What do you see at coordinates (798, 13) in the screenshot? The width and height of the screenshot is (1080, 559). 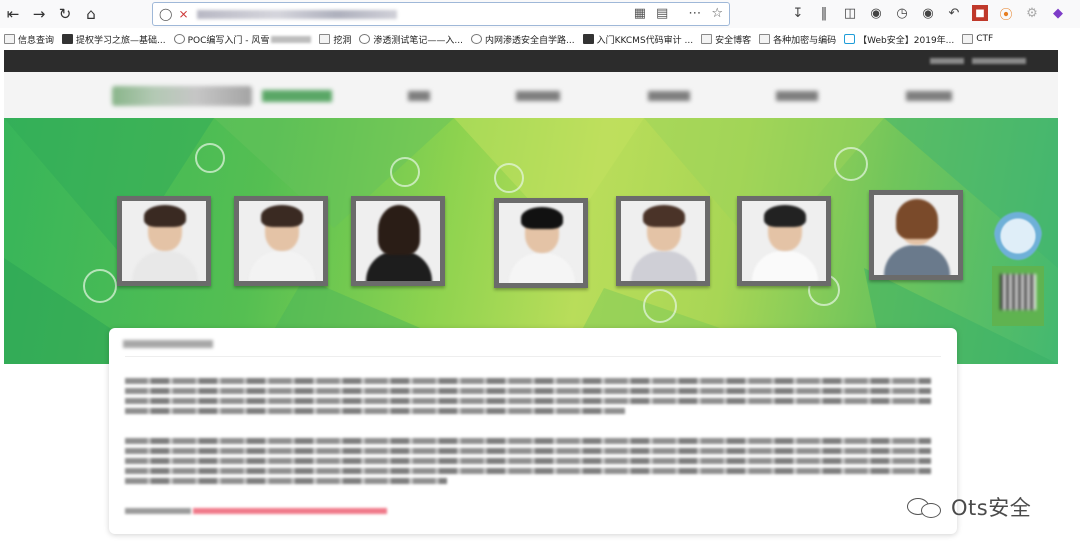 I see `download-icon: ↧` at bounding box center [798, 13].